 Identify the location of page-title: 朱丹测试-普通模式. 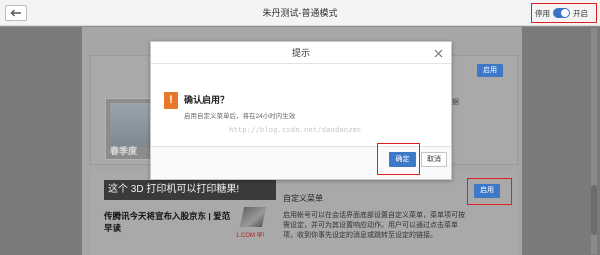
(300, 13).